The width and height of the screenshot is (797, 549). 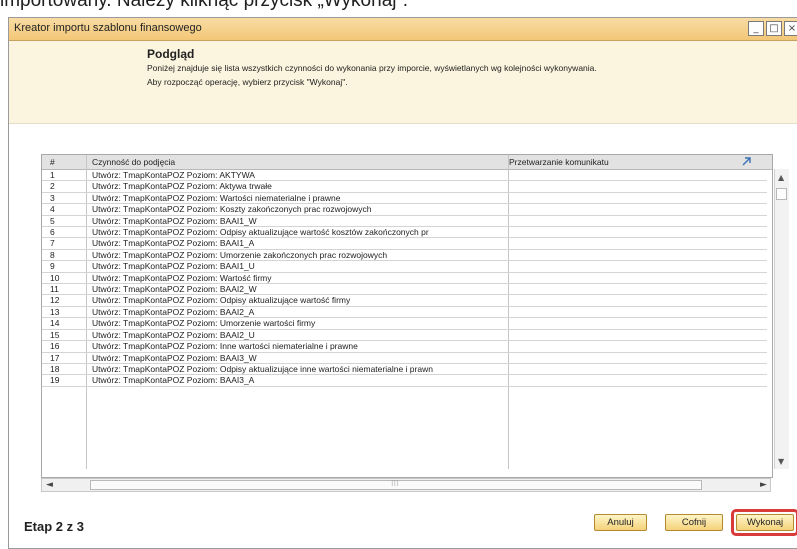 What do you see at coordinates (404, 244) in the screenshot?
I see `table-row: 7 Utwórz: TmapKontaPOZ Poziom: BAAI1_A` at bounding box center [404, 244].